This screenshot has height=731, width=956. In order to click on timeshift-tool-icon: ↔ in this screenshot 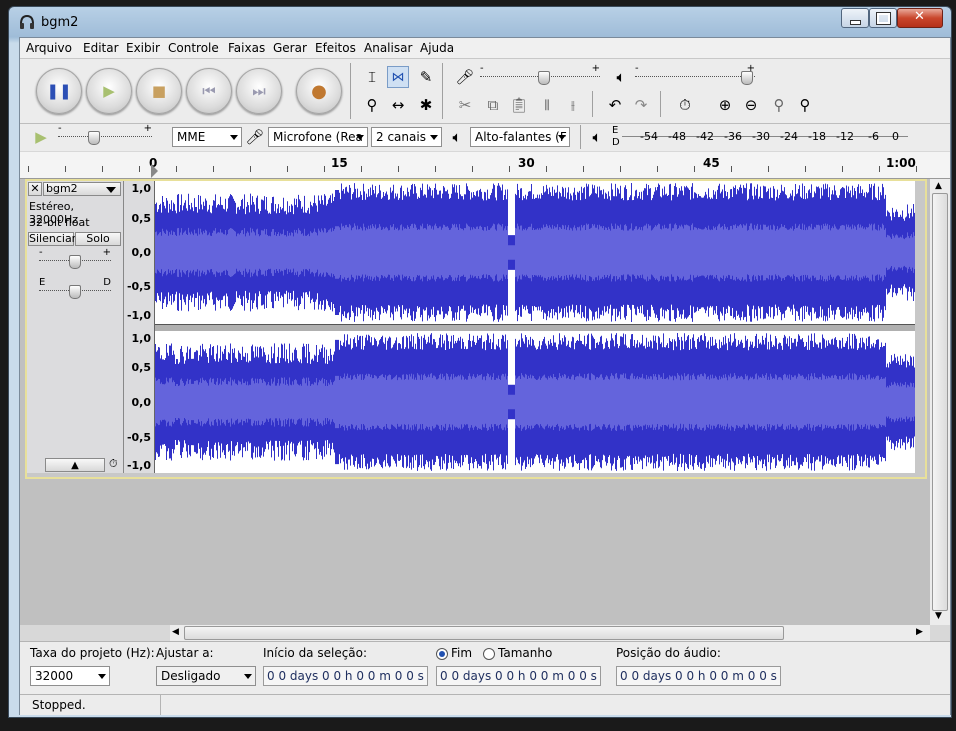, I will do `click(398, 105)`.